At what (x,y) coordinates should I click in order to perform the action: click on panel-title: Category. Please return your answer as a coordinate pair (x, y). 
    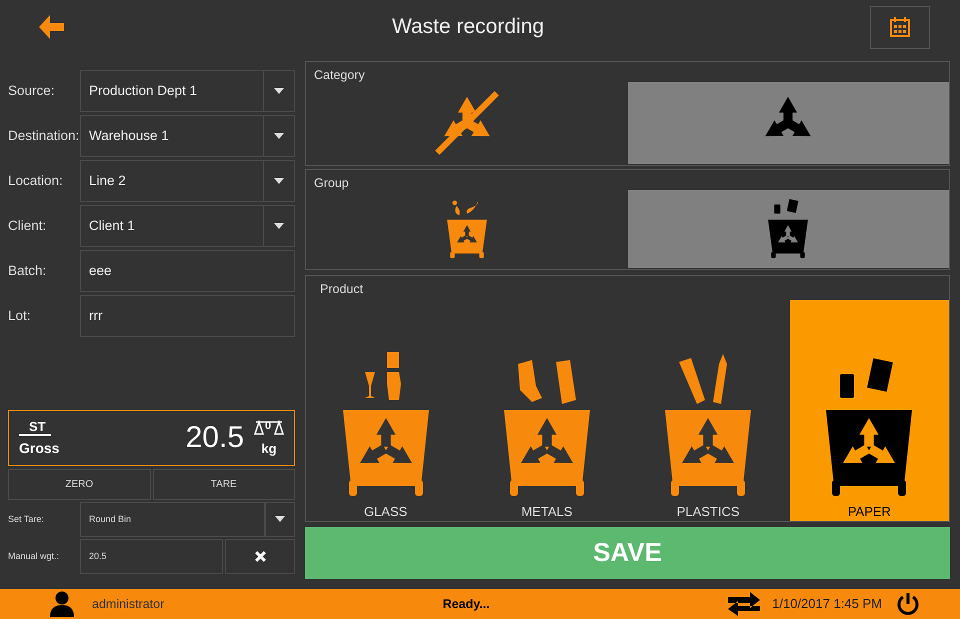
    Looking at the image, I should click on (339, 74).